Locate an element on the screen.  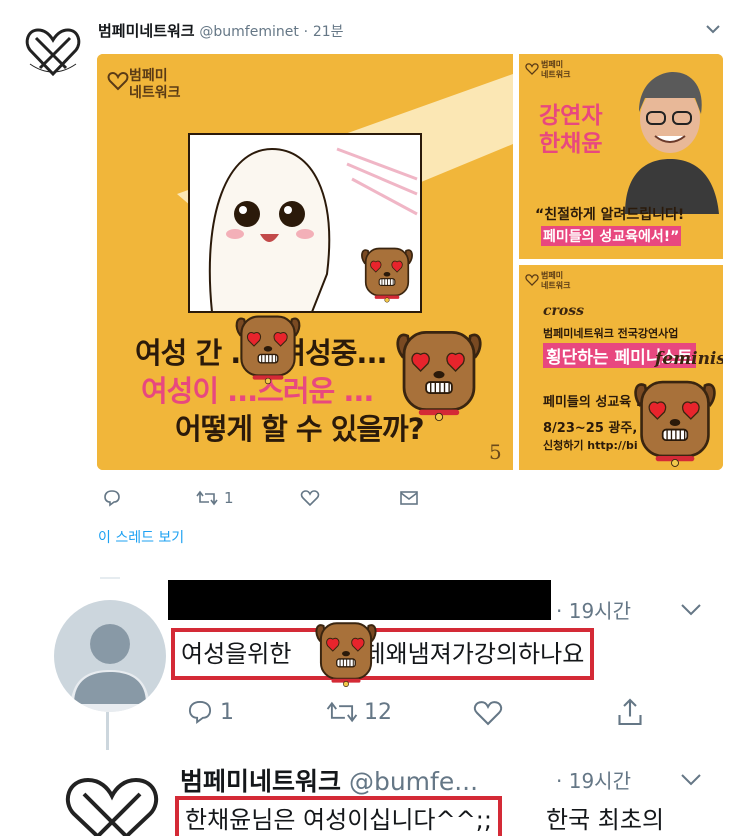
thread-connector is located at coordinates (110, 578).